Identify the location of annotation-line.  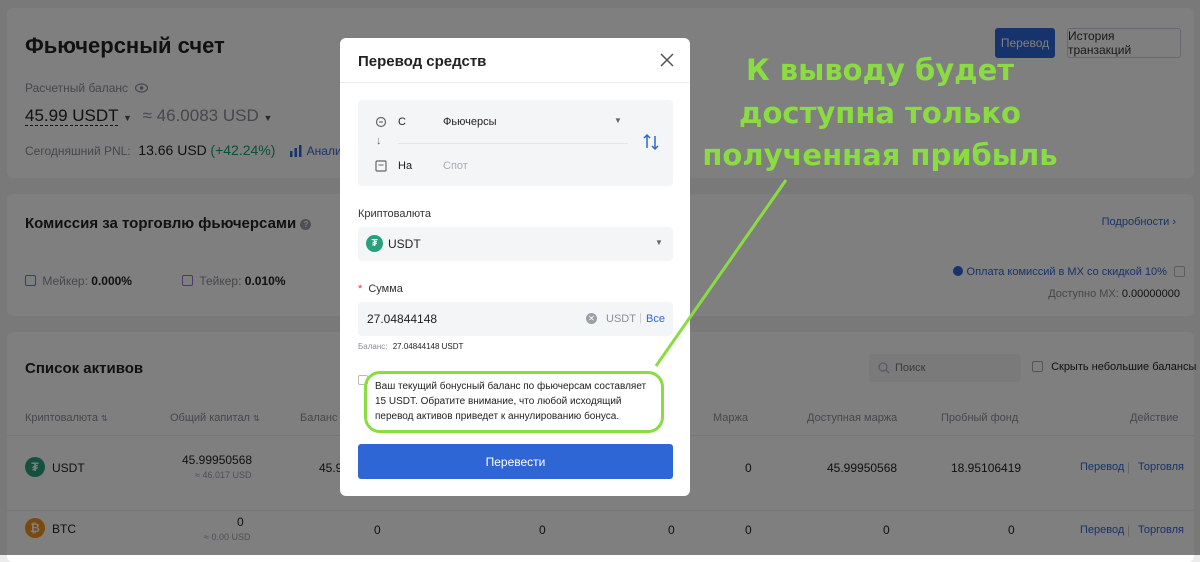
(721, 273).